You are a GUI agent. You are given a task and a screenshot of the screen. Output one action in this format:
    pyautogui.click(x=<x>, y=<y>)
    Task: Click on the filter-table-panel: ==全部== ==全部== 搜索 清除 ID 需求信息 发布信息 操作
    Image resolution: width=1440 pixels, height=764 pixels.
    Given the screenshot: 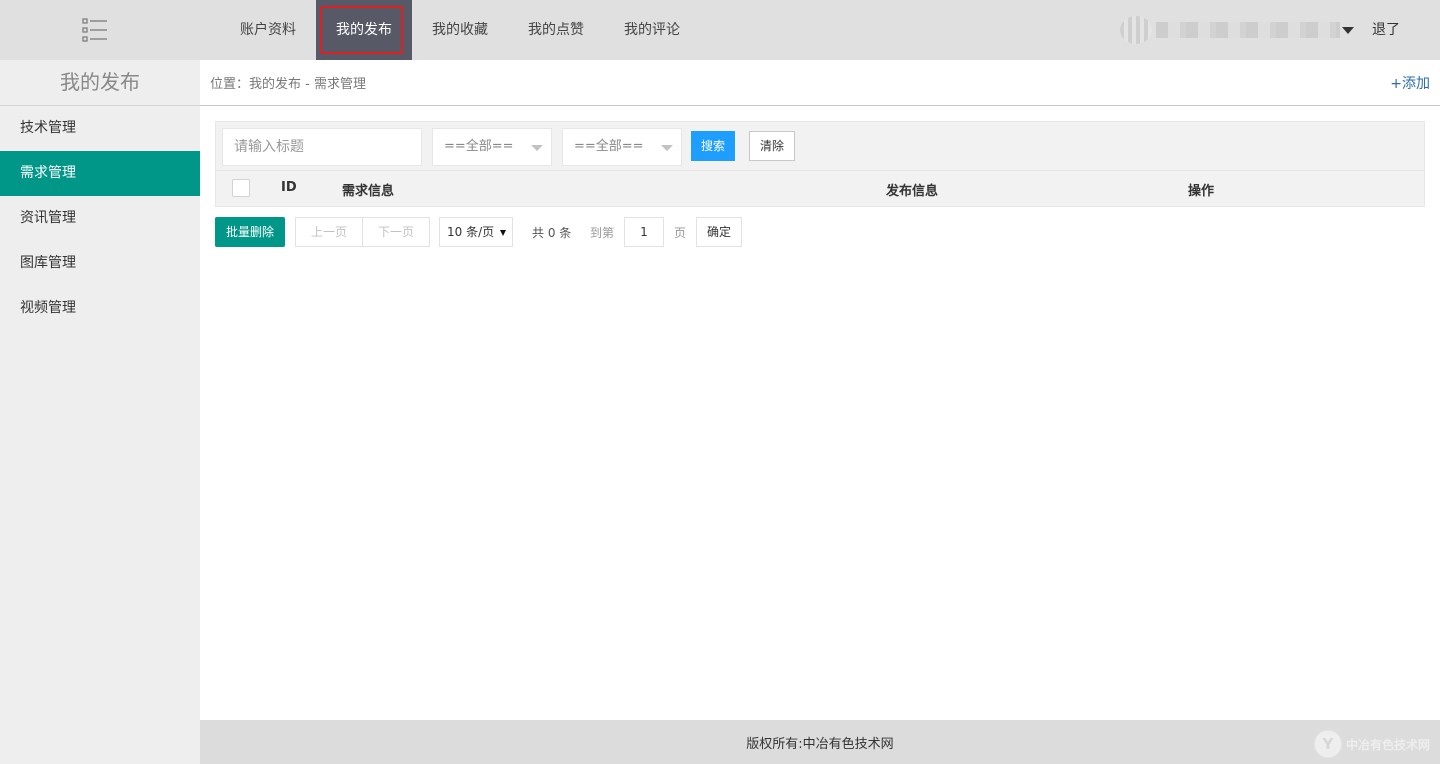 What is the action you would take?
    pyautogui.click(x=820, y=164)
    